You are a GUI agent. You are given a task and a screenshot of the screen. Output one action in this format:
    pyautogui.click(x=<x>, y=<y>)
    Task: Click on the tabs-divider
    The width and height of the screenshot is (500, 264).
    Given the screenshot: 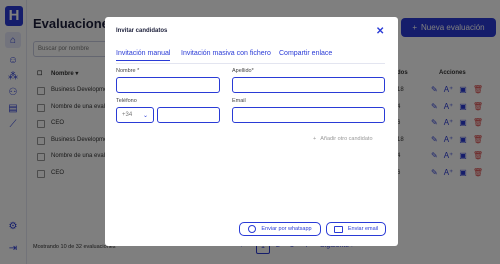 What is the action you would take?
    pyautogui.click(x=250, y=63)
    